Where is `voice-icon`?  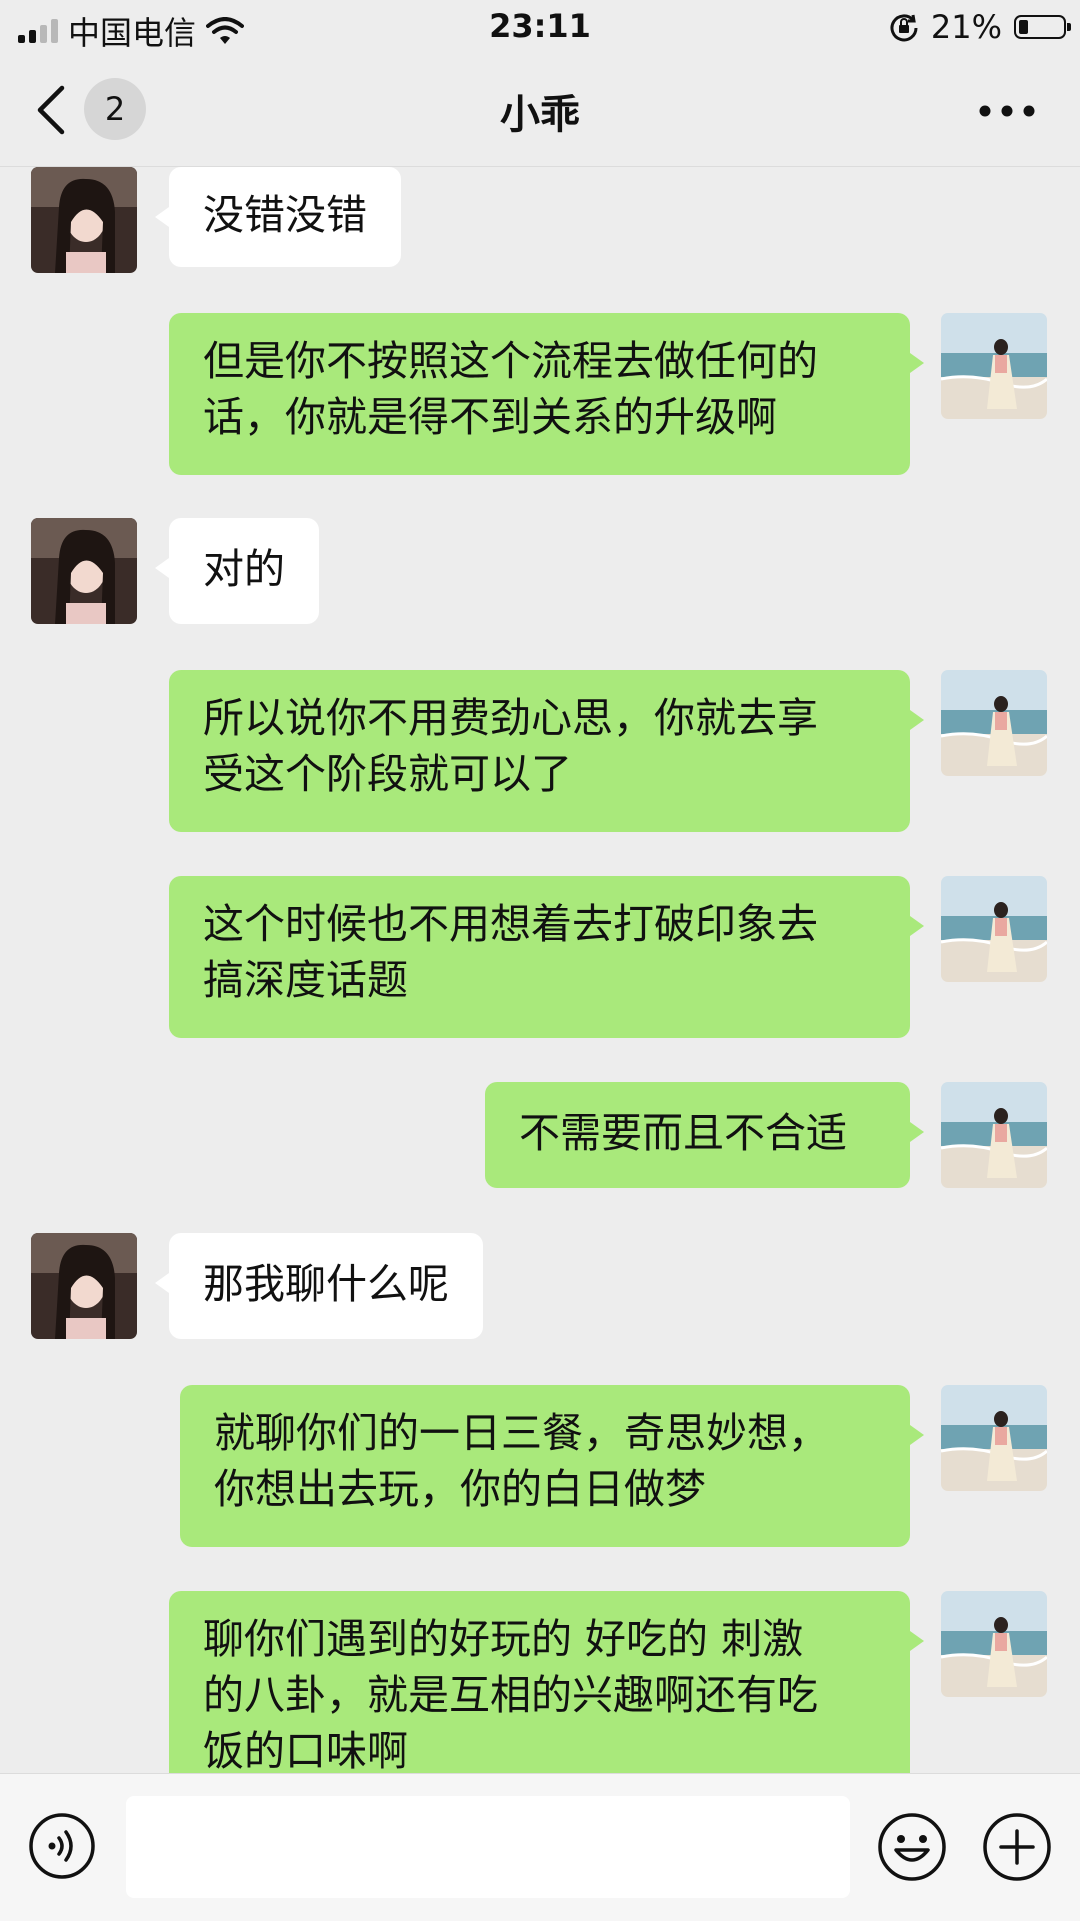
voice-icon is located at coordinates (62, 1846).